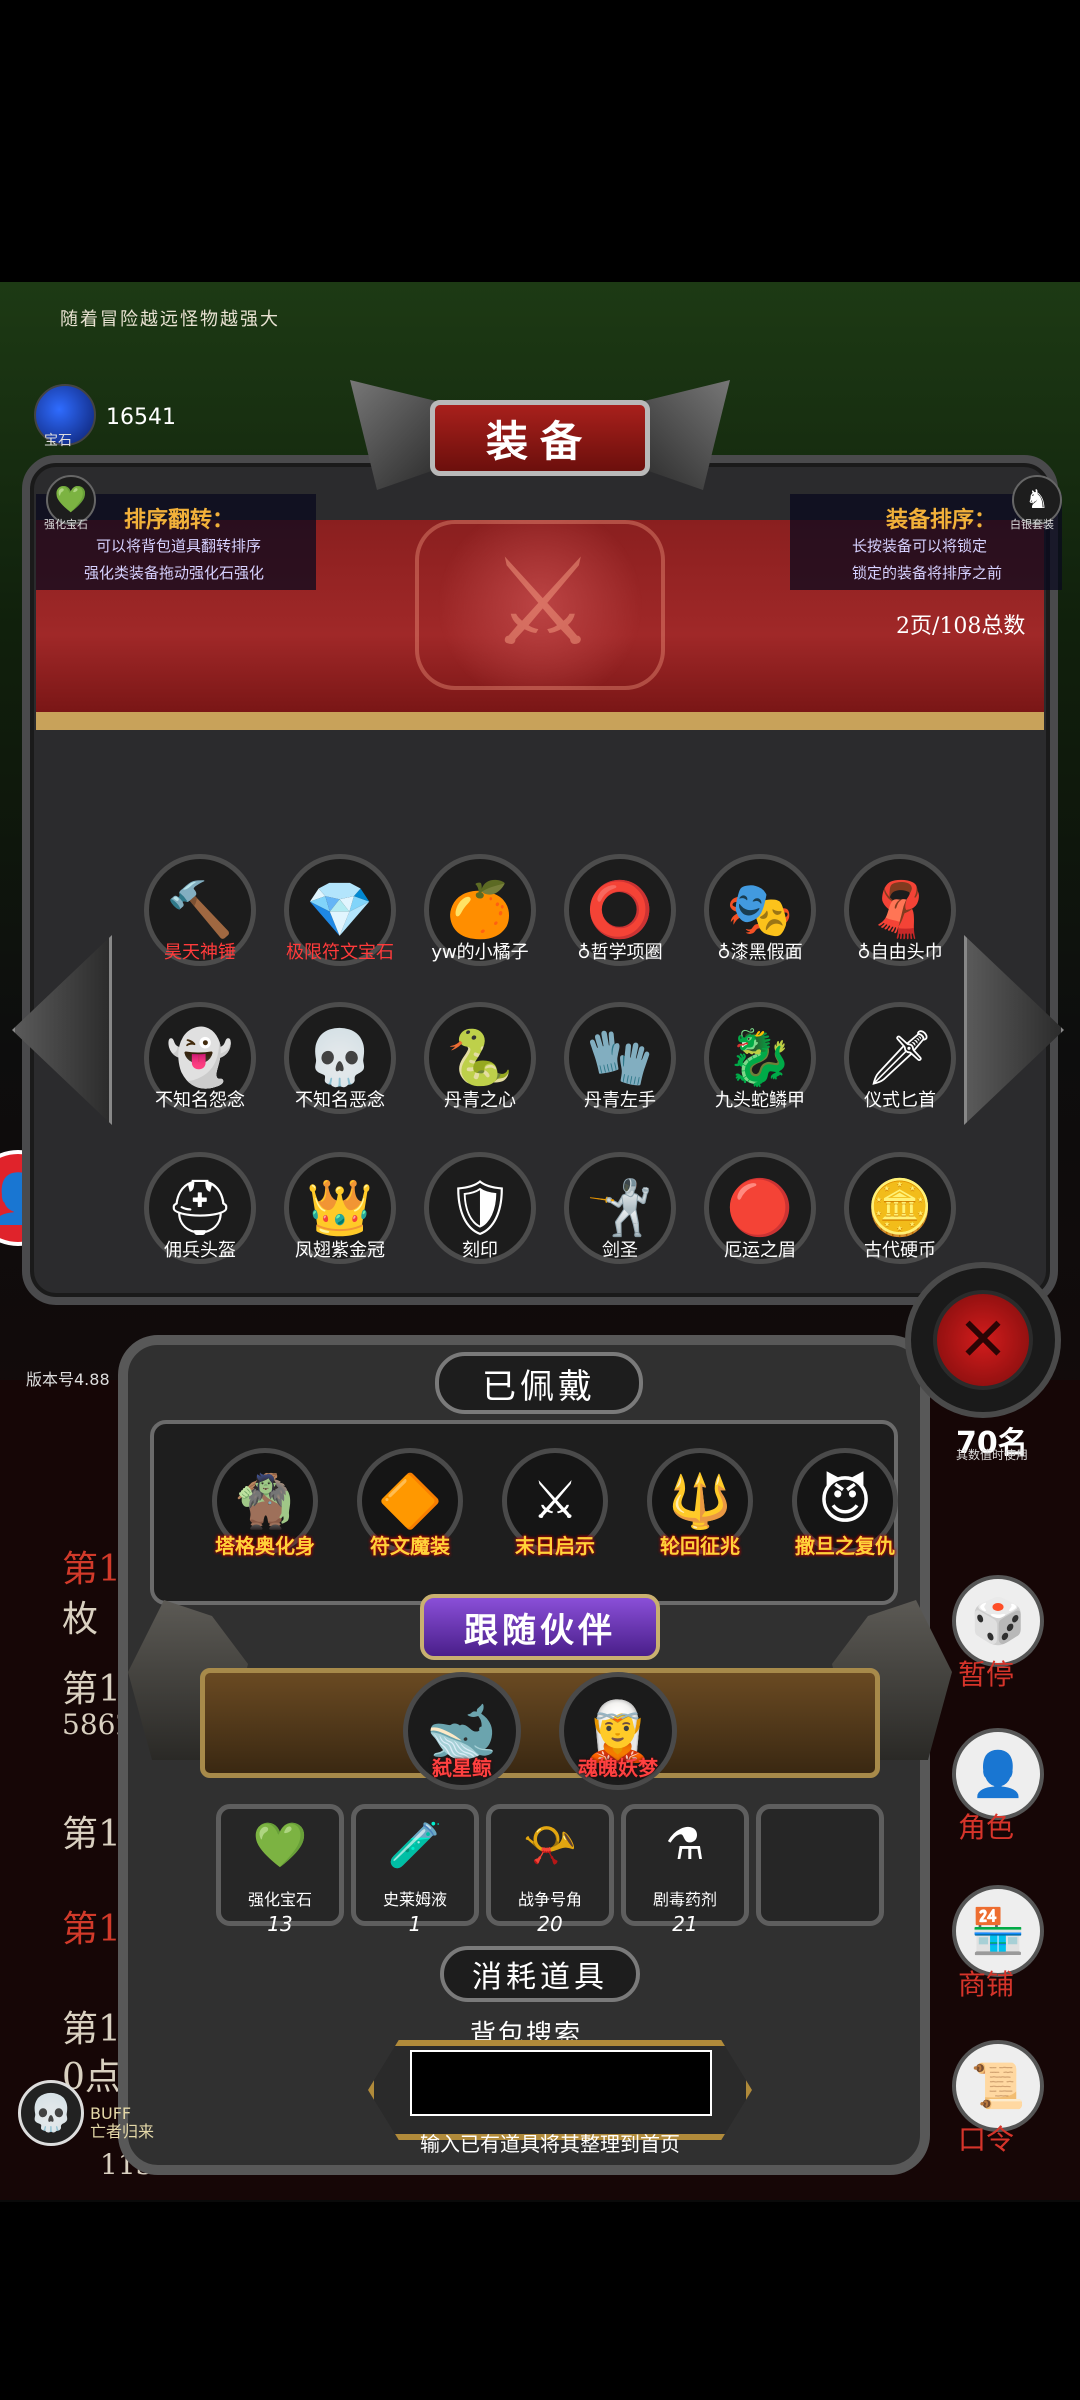 This screenshot has width=1080, height=2400. I want to click on coin-icon: 🪙, so click(900, 1207).